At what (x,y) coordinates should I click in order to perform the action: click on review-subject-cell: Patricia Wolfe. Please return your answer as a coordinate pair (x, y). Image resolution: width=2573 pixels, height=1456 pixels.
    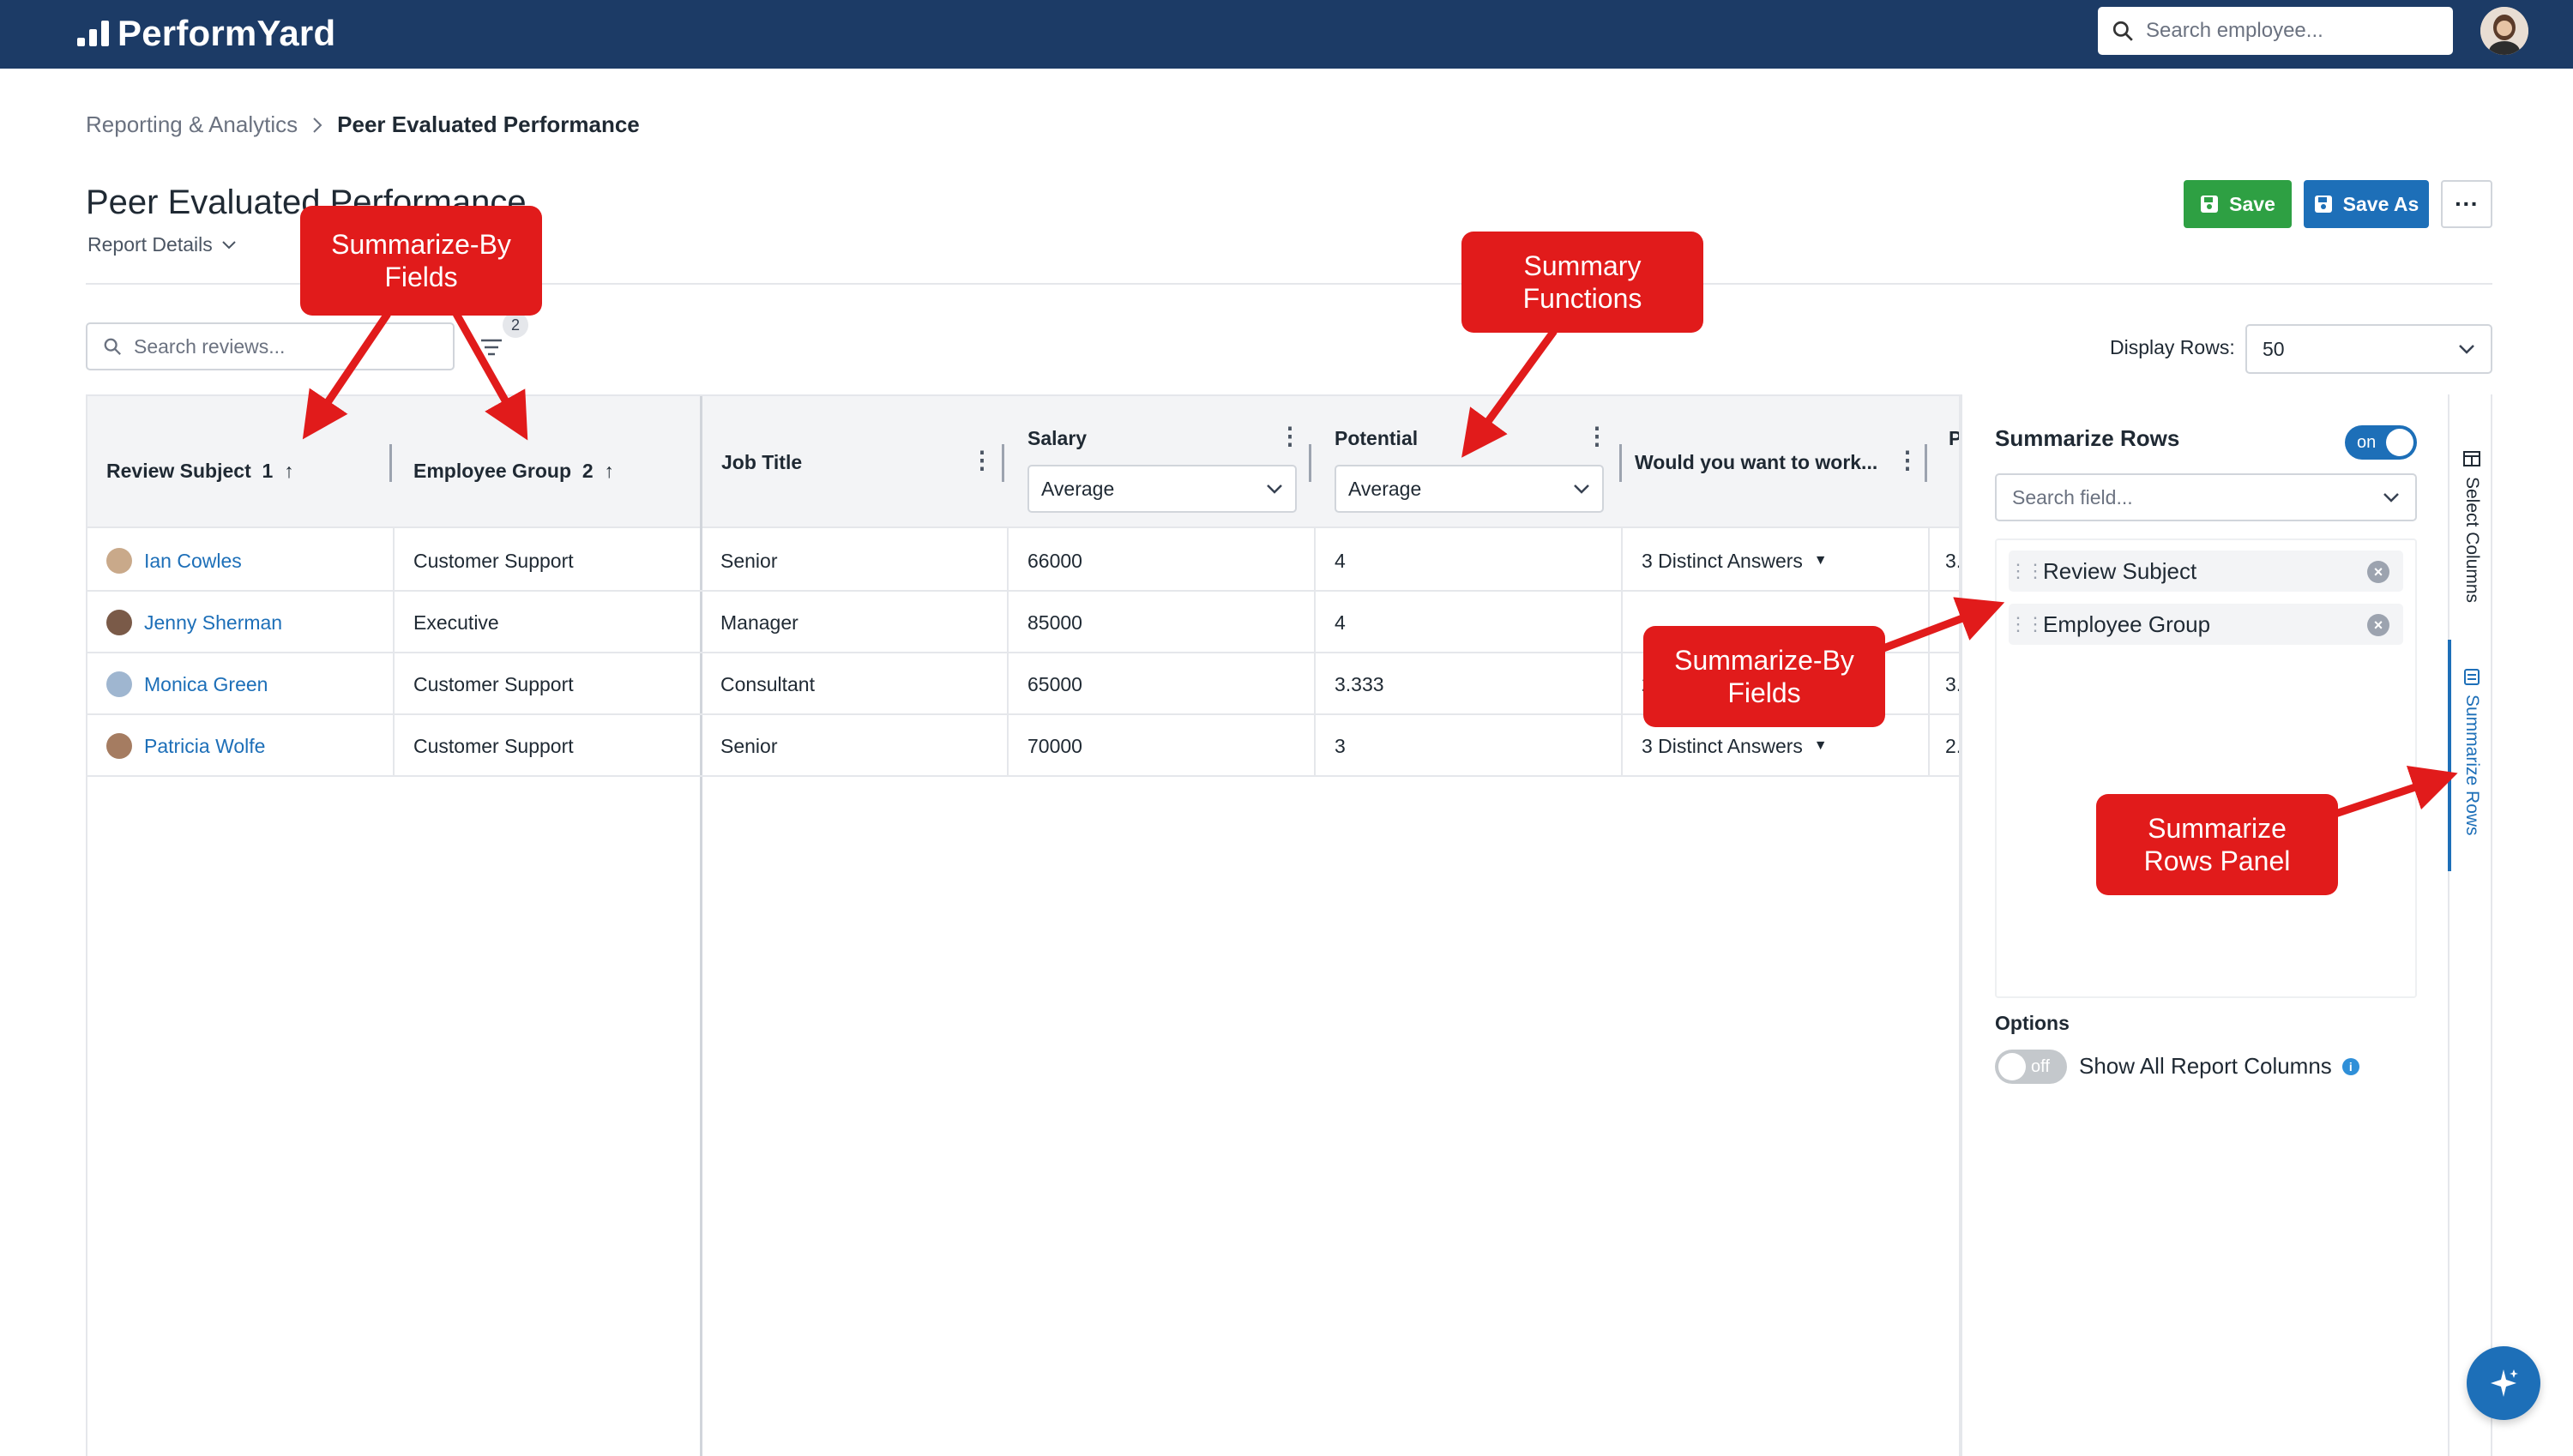
    Looking at the image, I should click on (176, 746).